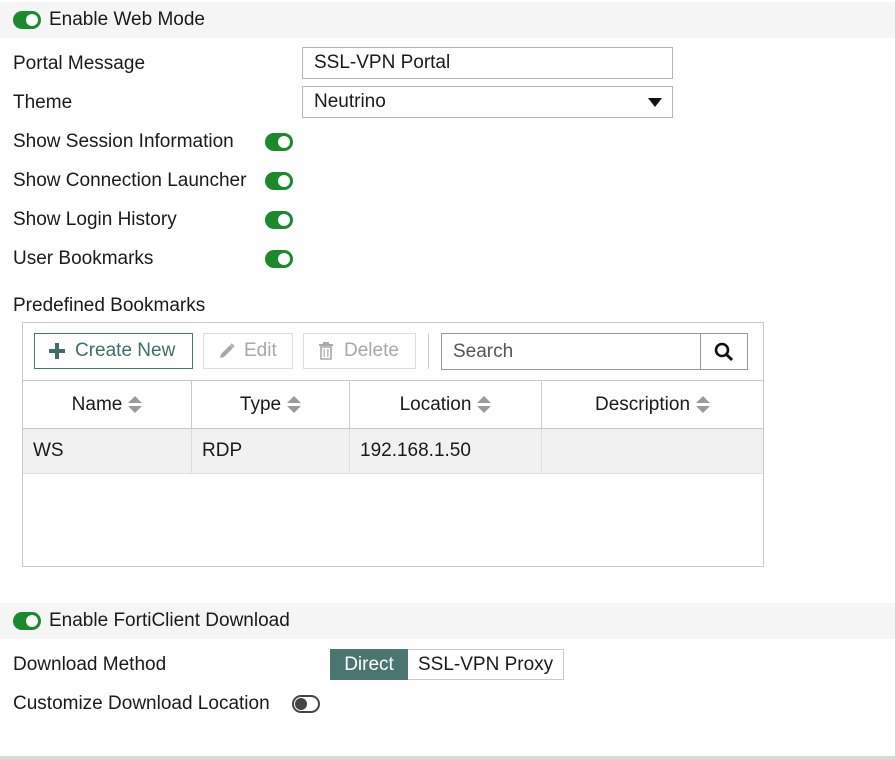 This screenshot has width=895, height=759. Describe the element at coordinates (571, 351) in the screenshot. I see `search-input` at that location.